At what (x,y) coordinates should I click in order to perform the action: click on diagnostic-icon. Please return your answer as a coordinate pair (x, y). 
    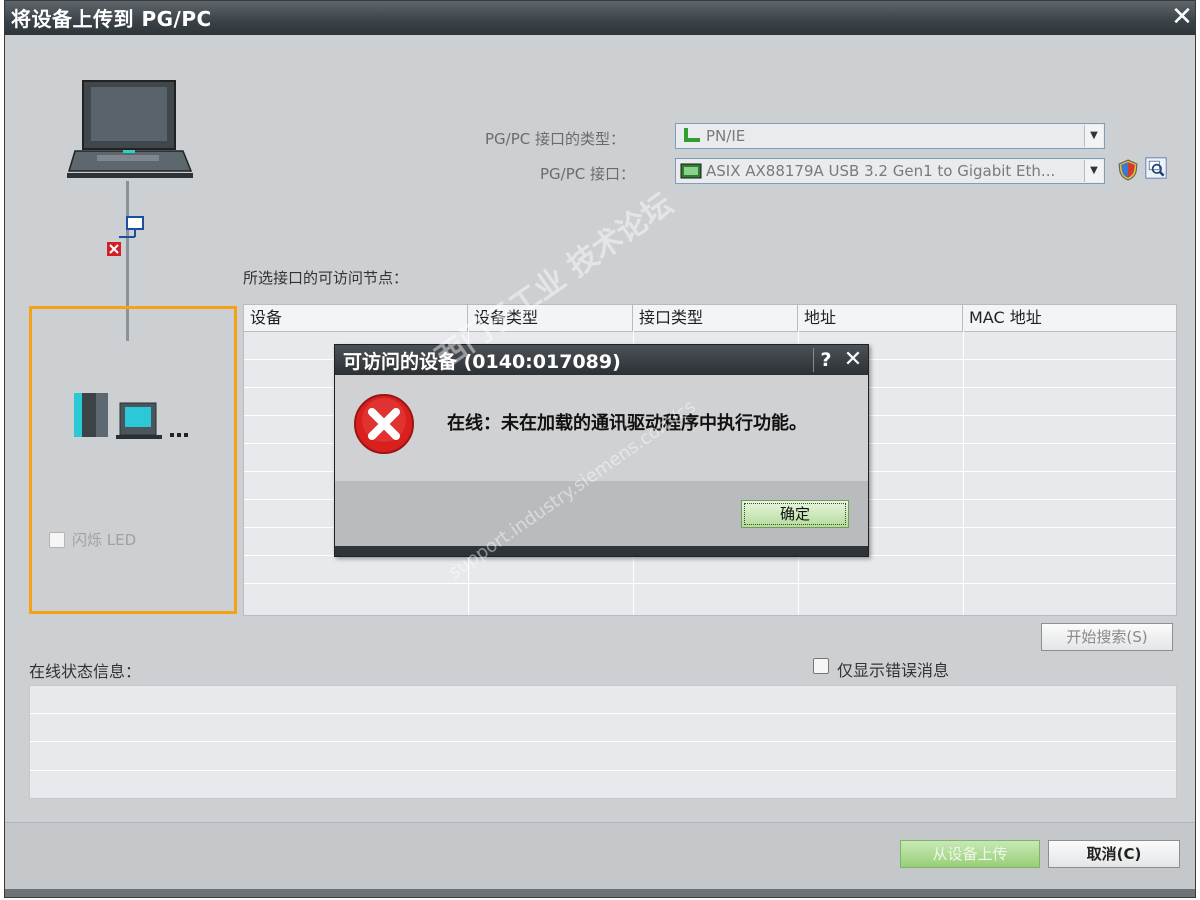
    Looking at the image, I should click on (1156, 168).